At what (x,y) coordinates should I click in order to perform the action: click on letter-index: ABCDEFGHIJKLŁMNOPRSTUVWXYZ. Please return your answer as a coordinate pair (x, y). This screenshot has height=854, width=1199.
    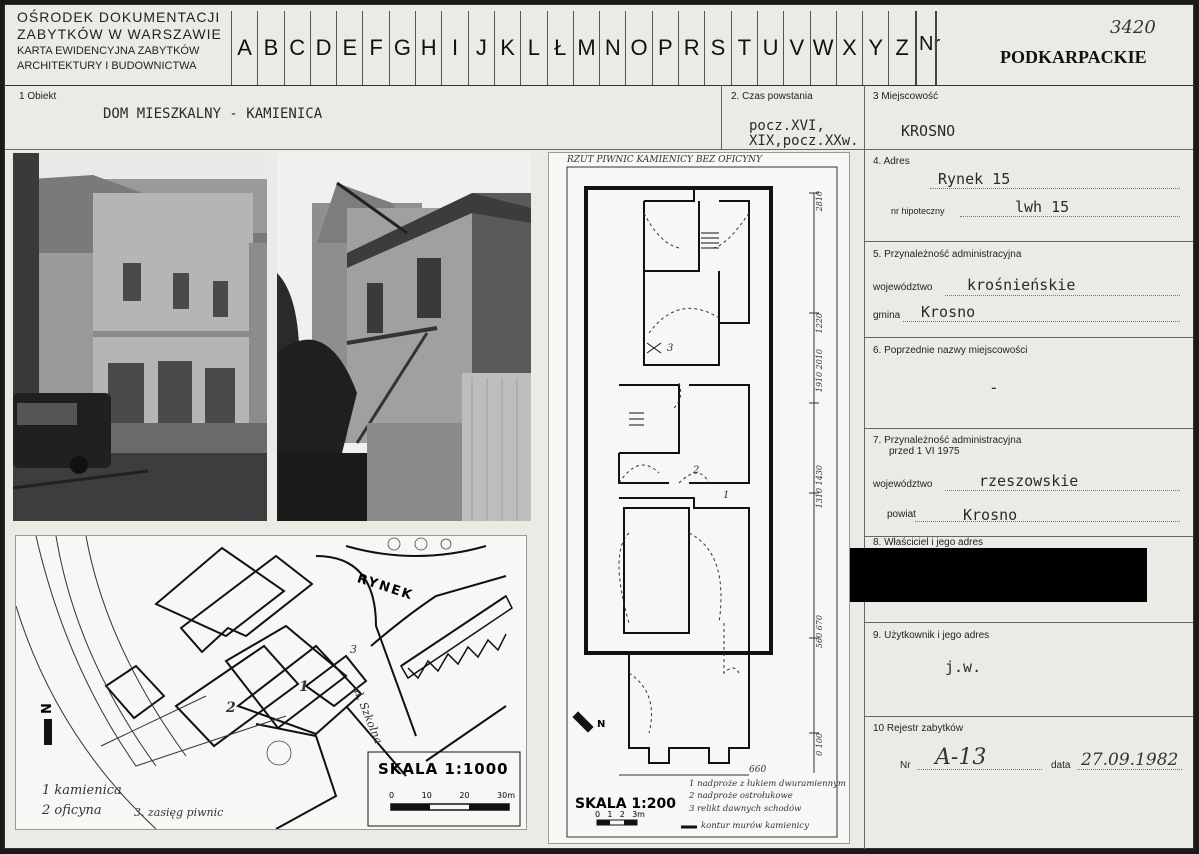
    Looking at the image, I should click on (573, 48).